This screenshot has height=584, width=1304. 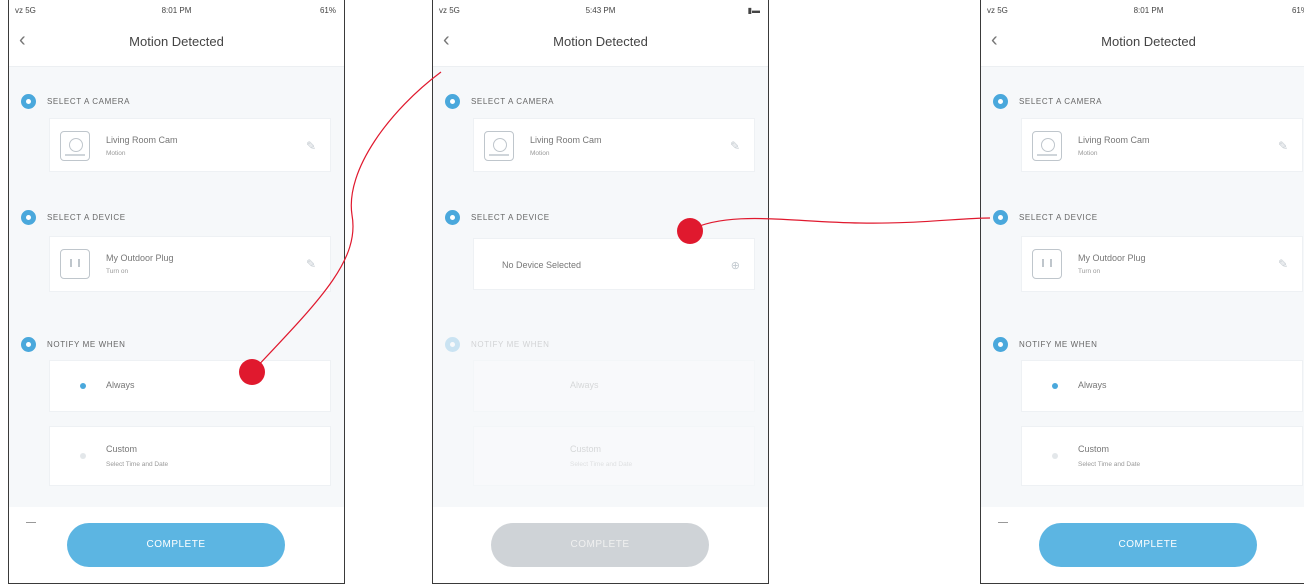 I want to click on status-bar: vz 5G 5:43 PM ▮▬, so click(x=600, y=11).